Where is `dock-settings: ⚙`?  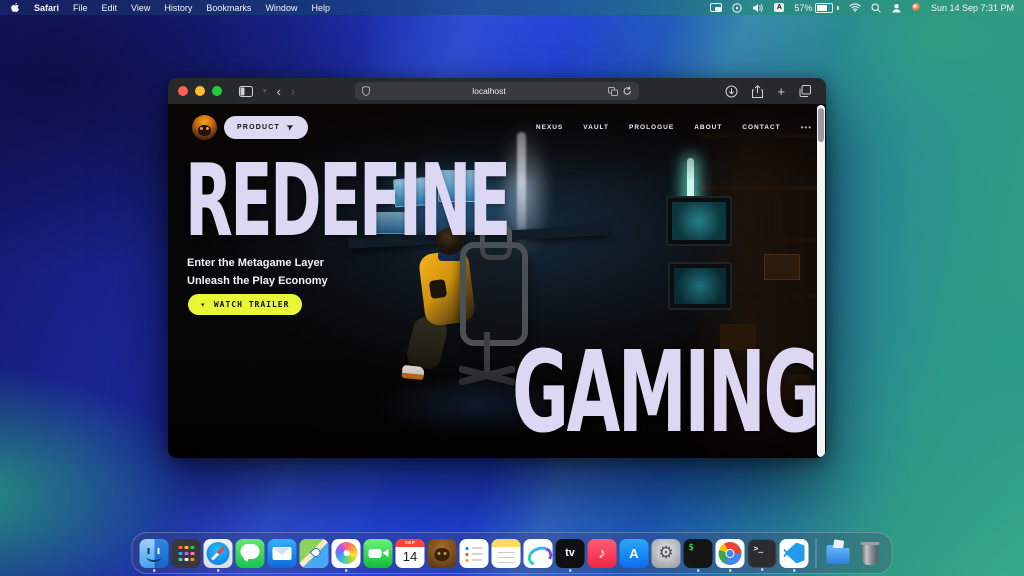
dock-settings: ⚙ is located at coordinates (666, 553).